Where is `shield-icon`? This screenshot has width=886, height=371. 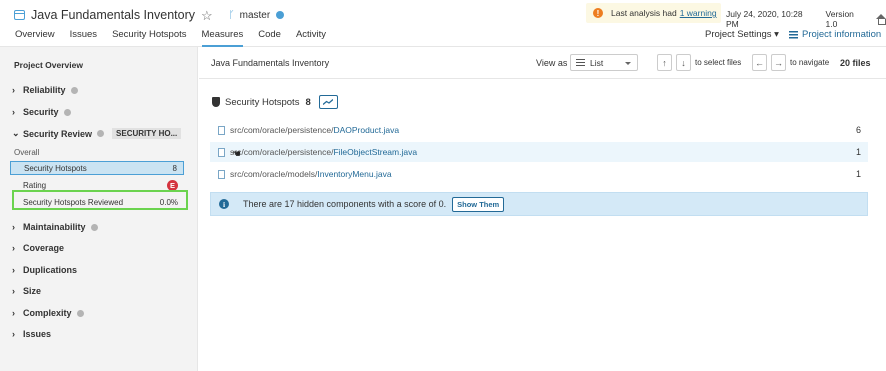
shield-icon is located at coordinates (216, 102).